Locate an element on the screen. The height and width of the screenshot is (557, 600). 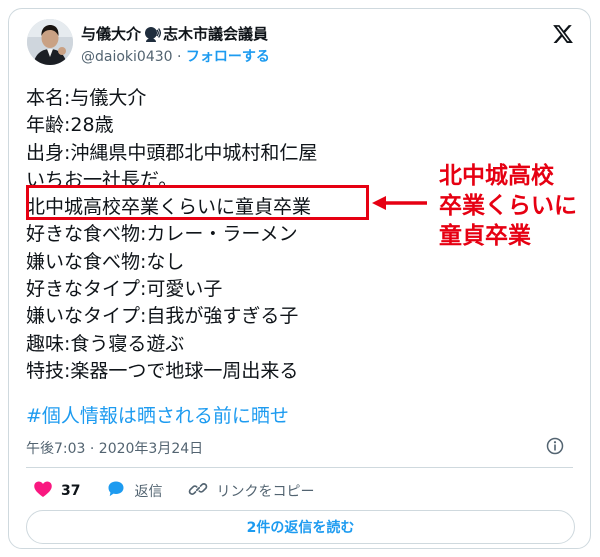
copy-link-button: リンクをコピー is located at coordinates (251, 491).